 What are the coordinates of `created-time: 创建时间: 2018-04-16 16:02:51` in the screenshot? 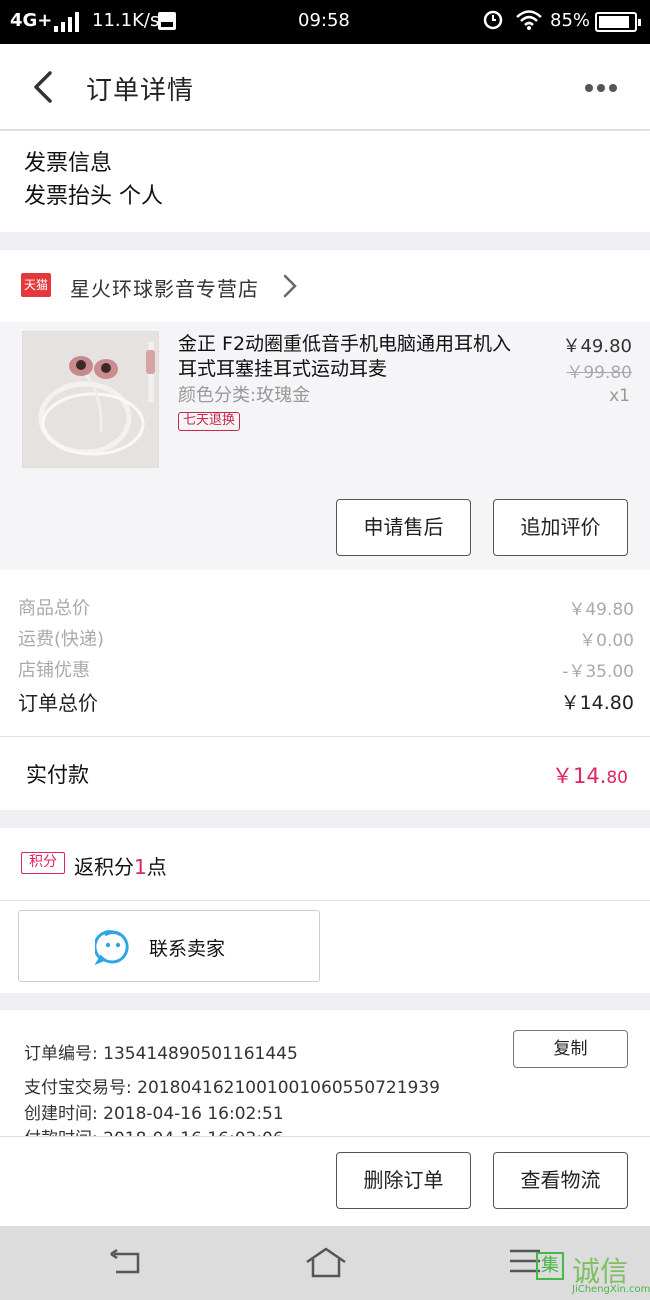 It's located at (154, 1114).